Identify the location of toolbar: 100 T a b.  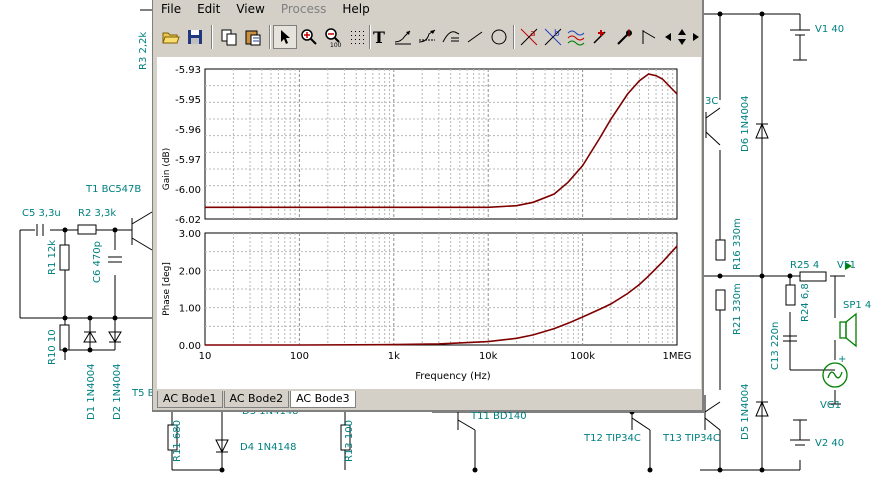
(427, 38).